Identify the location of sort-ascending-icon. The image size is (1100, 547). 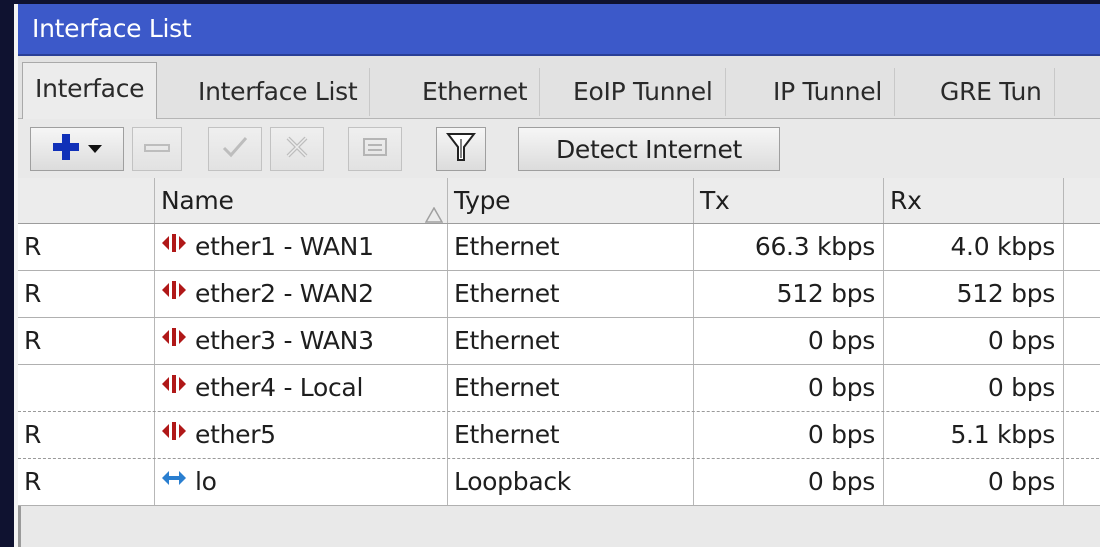
(434, 207).